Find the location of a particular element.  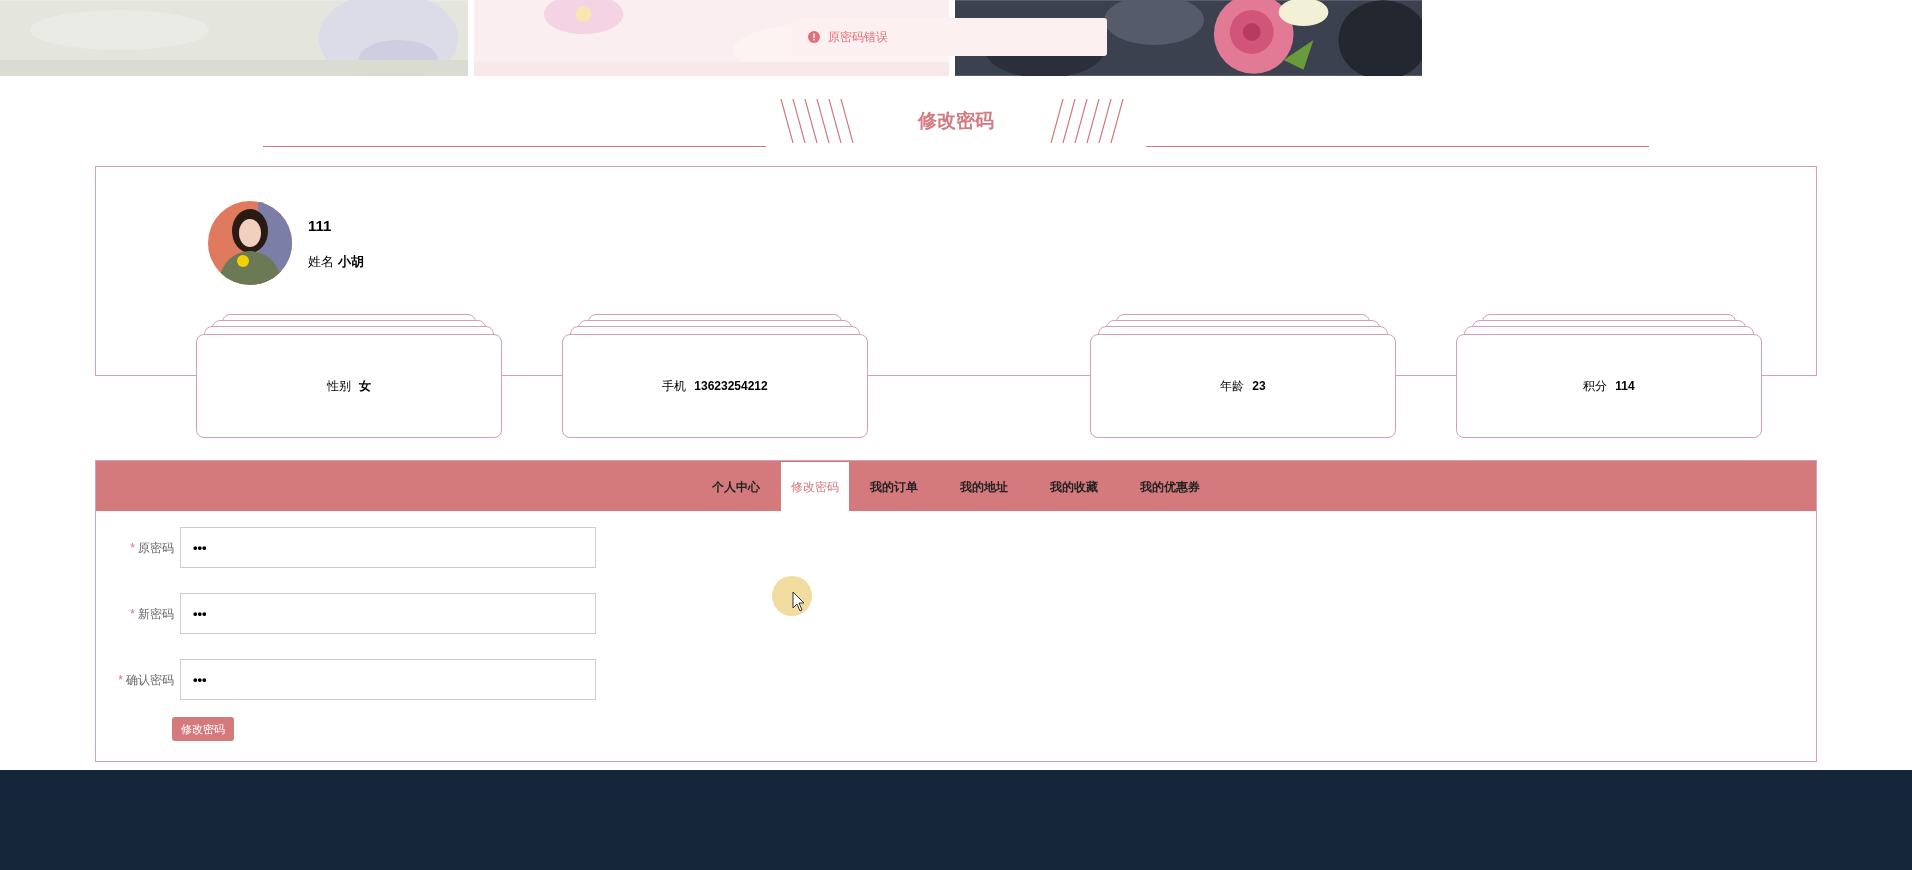

section-title: 修改密码 is located at coordinates (955, 120).